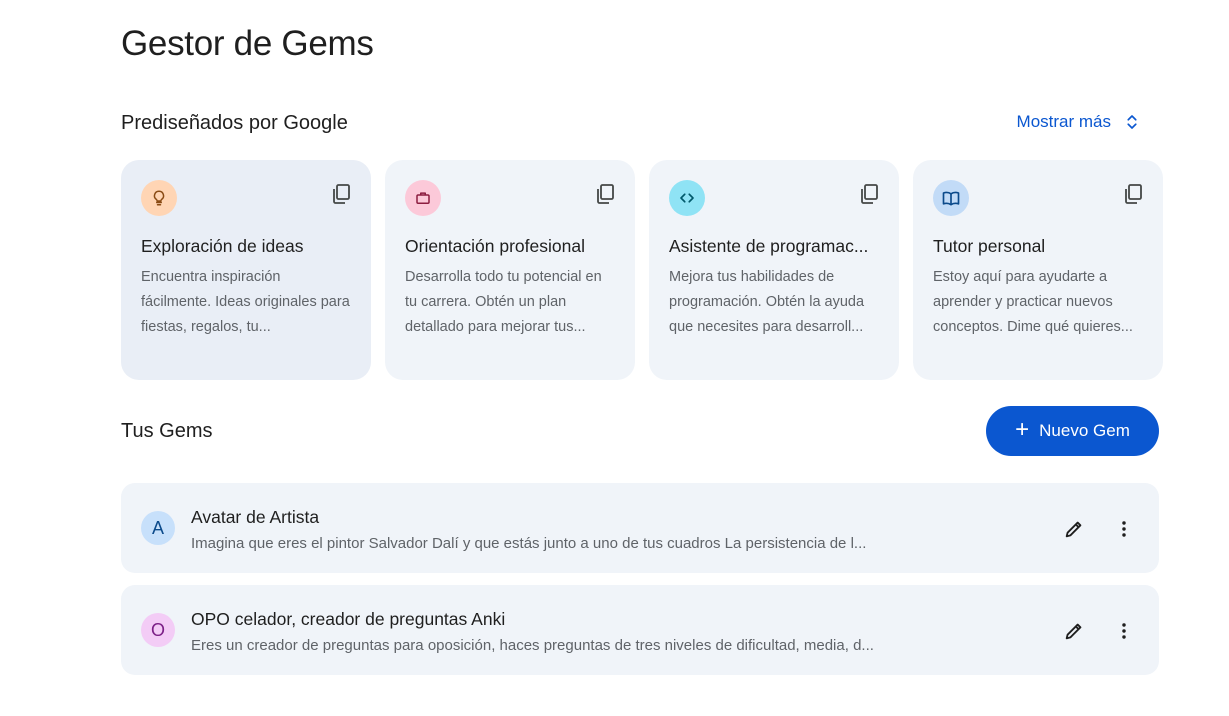 The width and height of the screenshot is (1229, 716). What do you see at coordinates (255, 517) in the screenshot?
I see `gem-name: Avatar de Artista` at bounding box center [255, 517].